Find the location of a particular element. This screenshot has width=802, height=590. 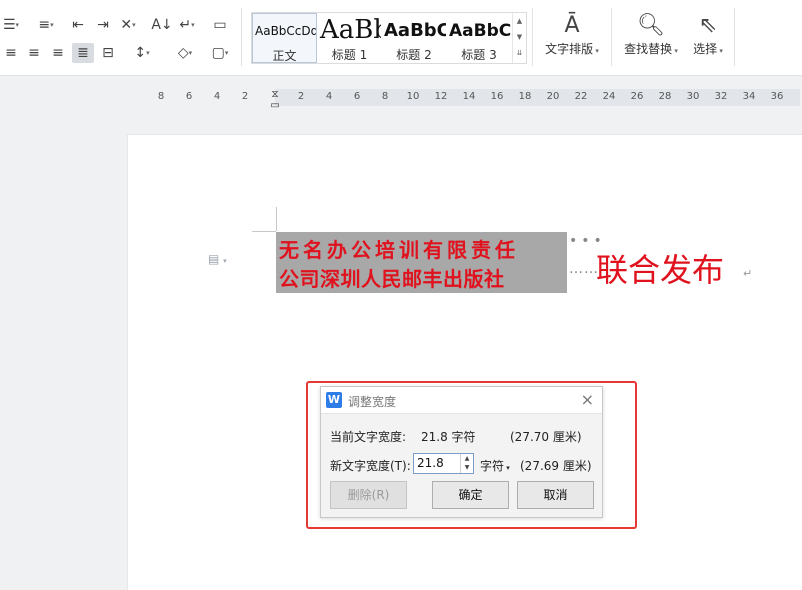

cancel-button: 取消 is located at coordinates (555, 495).